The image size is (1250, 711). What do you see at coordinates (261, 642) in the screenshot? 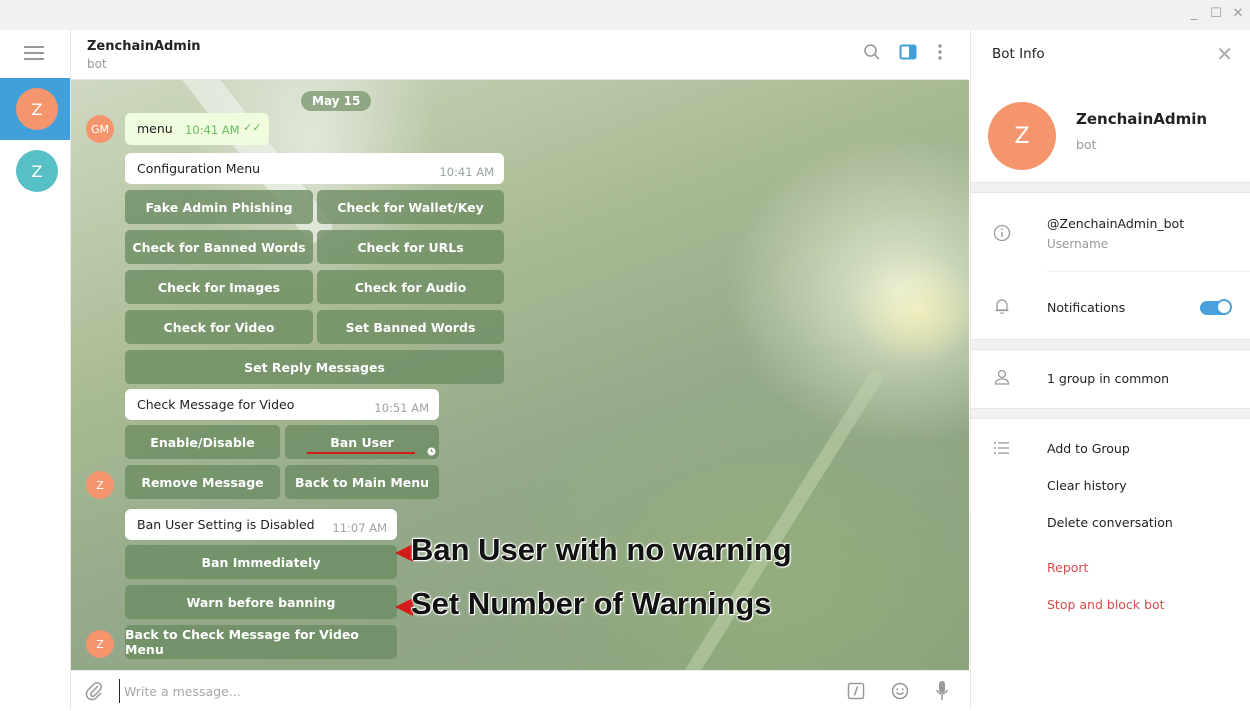
I see `back-to-video-menu-button: Back to Check Message for Video Menu` at bounding box center [261, 642].